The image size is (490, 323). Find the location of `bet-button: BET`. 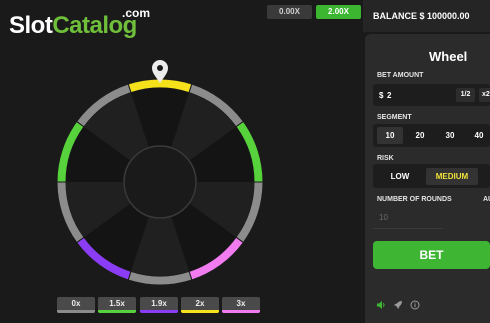

bet-button: BET is located at coordinates (431, 255).